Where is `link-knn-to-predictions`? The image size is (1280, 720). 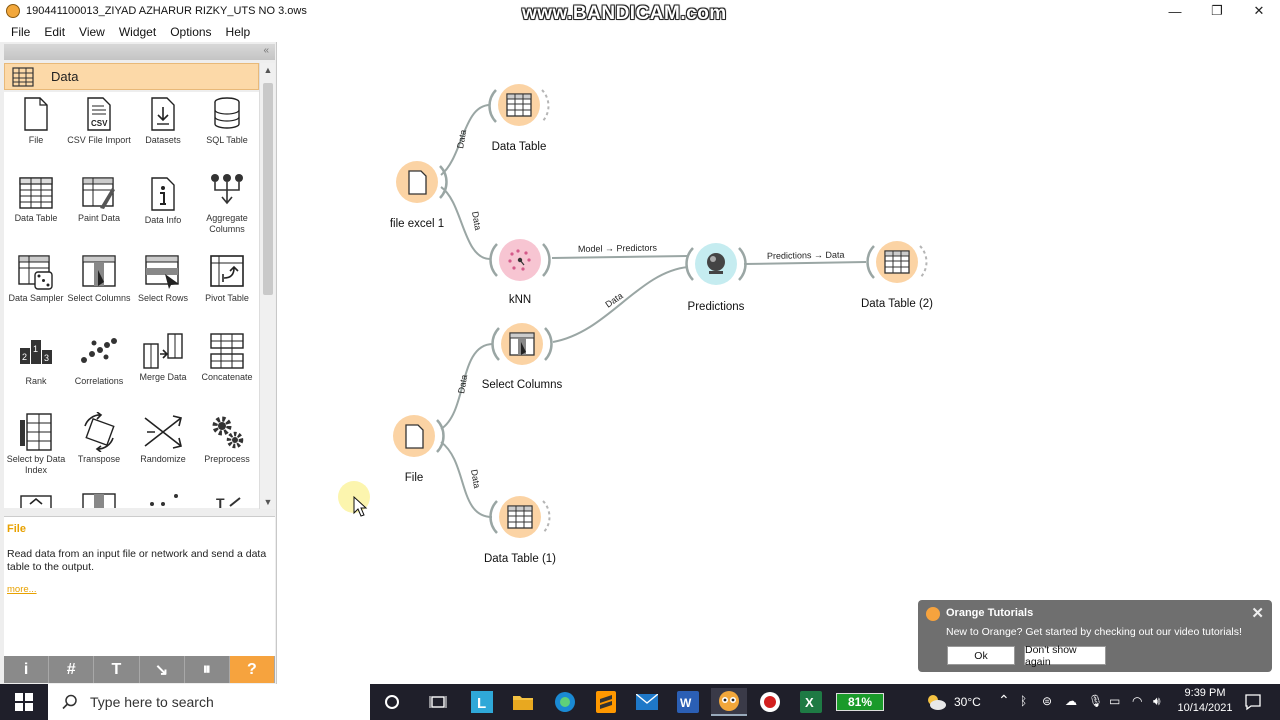 link-knn-to-predictions is located at coordinates (620, 257).